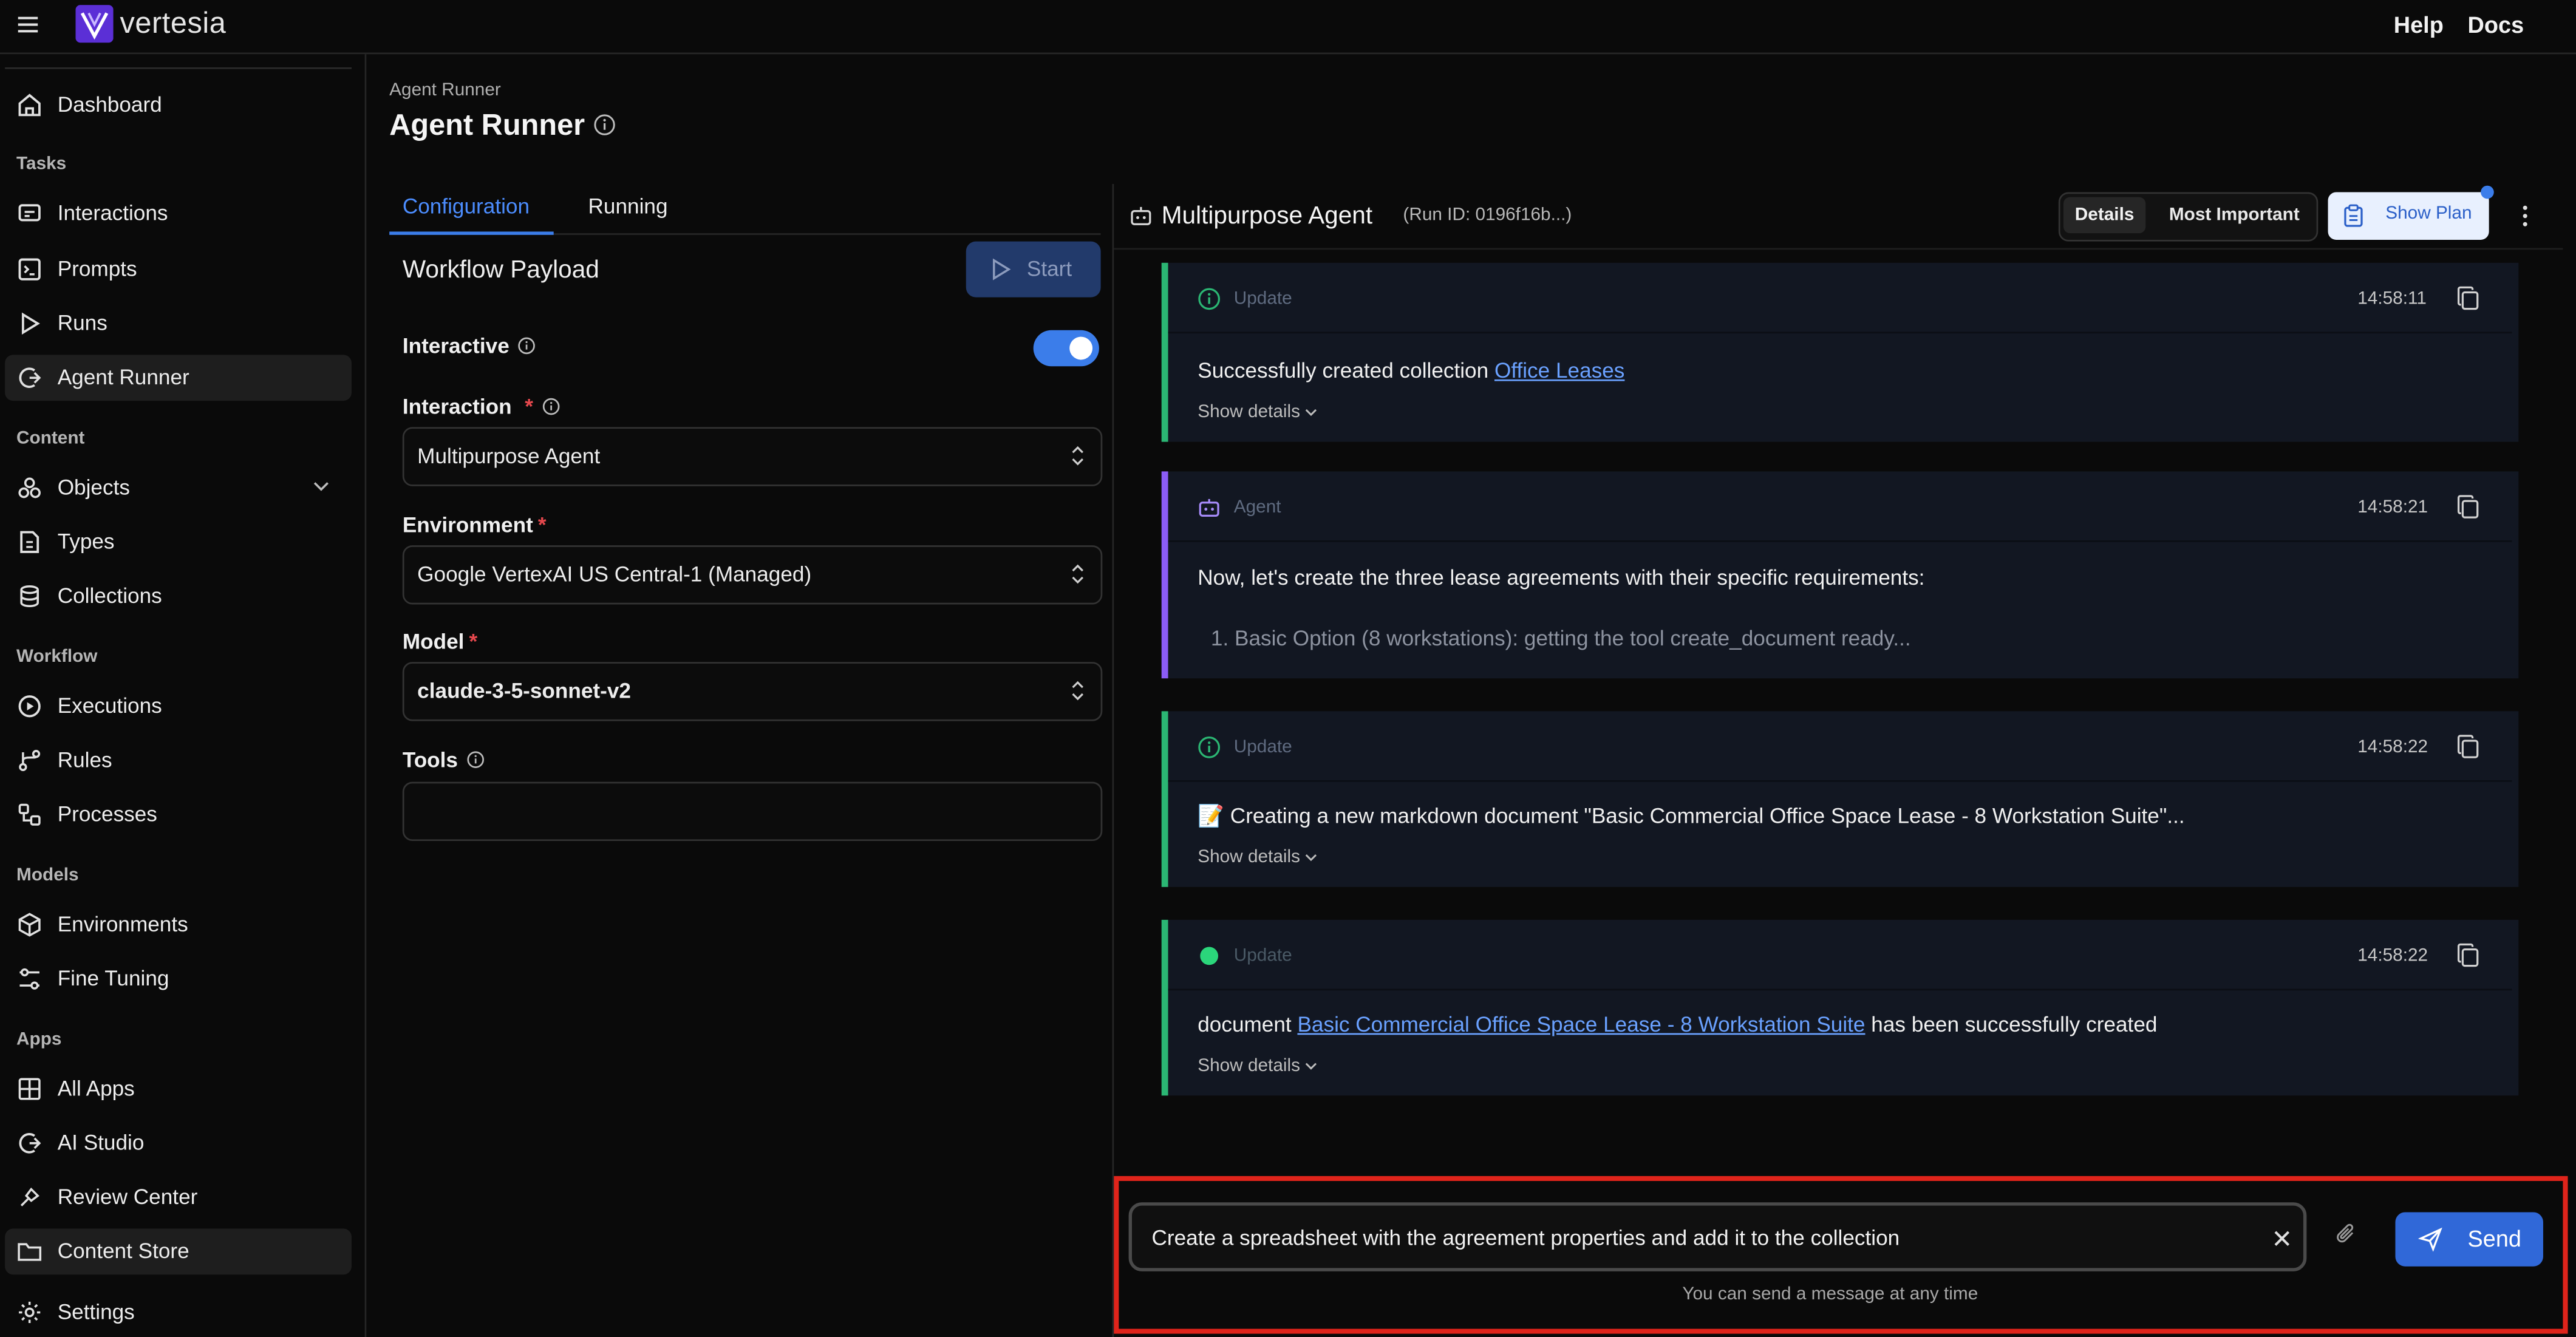 The width and height of the screenshot is (2576, 1337). What do you see at coordinates (529, 406) in the screenshot?
I see `required-asterisk: *` at bounding box center [529, 406].